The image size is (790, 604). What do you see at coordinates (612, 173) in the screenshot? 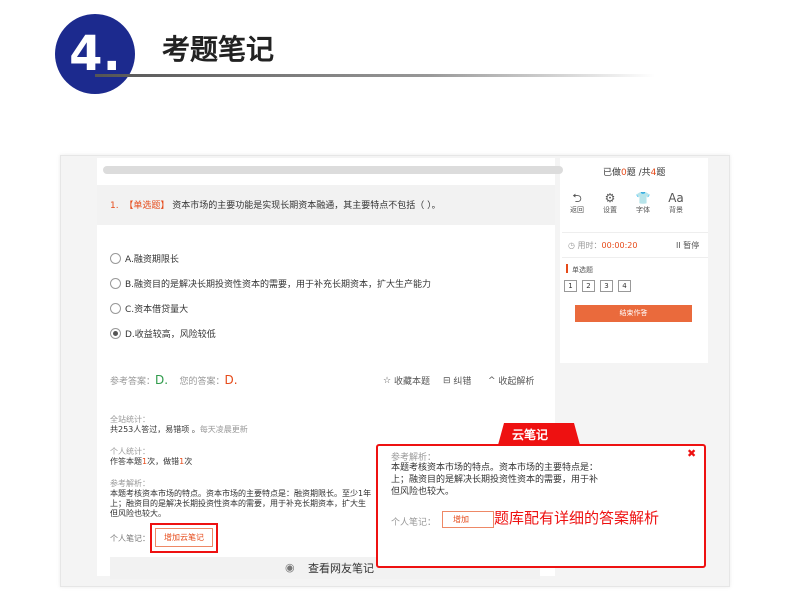
I see `done-prefix: 已做` at bounding box center [612, 173].